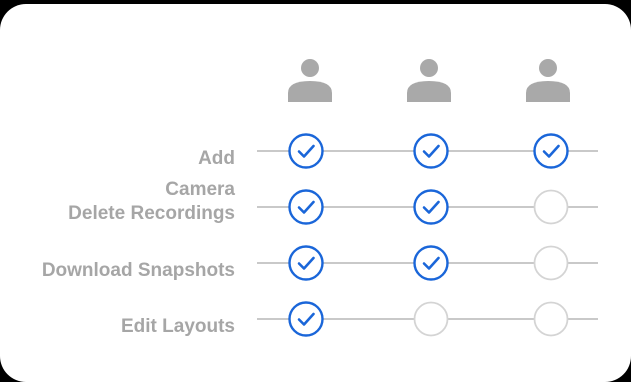 The height and width of the screenshot is (382, 631). Describe the element at coordinates (216, 158) in the screenshot. I see `permission-label-add: Add` at that location.